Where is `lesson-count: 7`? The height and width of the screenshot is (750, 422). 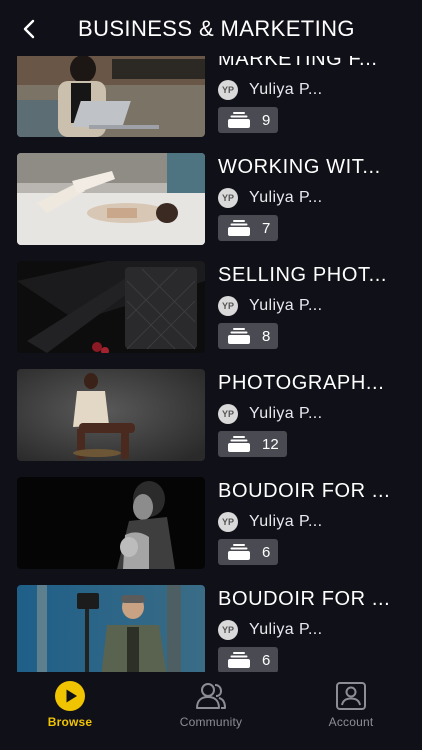
lesson-count: 7 is located at coordinates (266, 228).